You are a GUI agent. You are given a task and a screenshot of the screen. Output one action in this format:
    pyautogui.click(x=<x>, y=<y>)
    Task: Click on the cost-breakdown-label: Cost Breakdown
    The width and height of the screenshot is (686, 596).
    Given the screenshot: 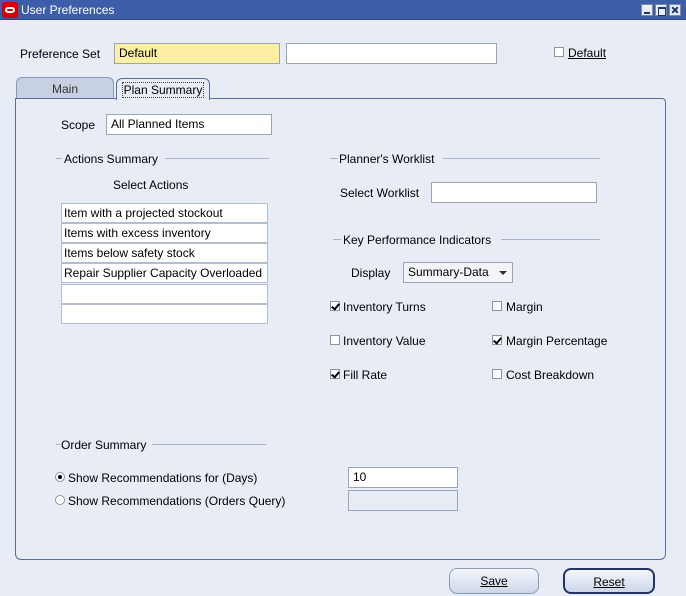 What is the action you would take?
    pyautogui.click(x=550, y=375)
    